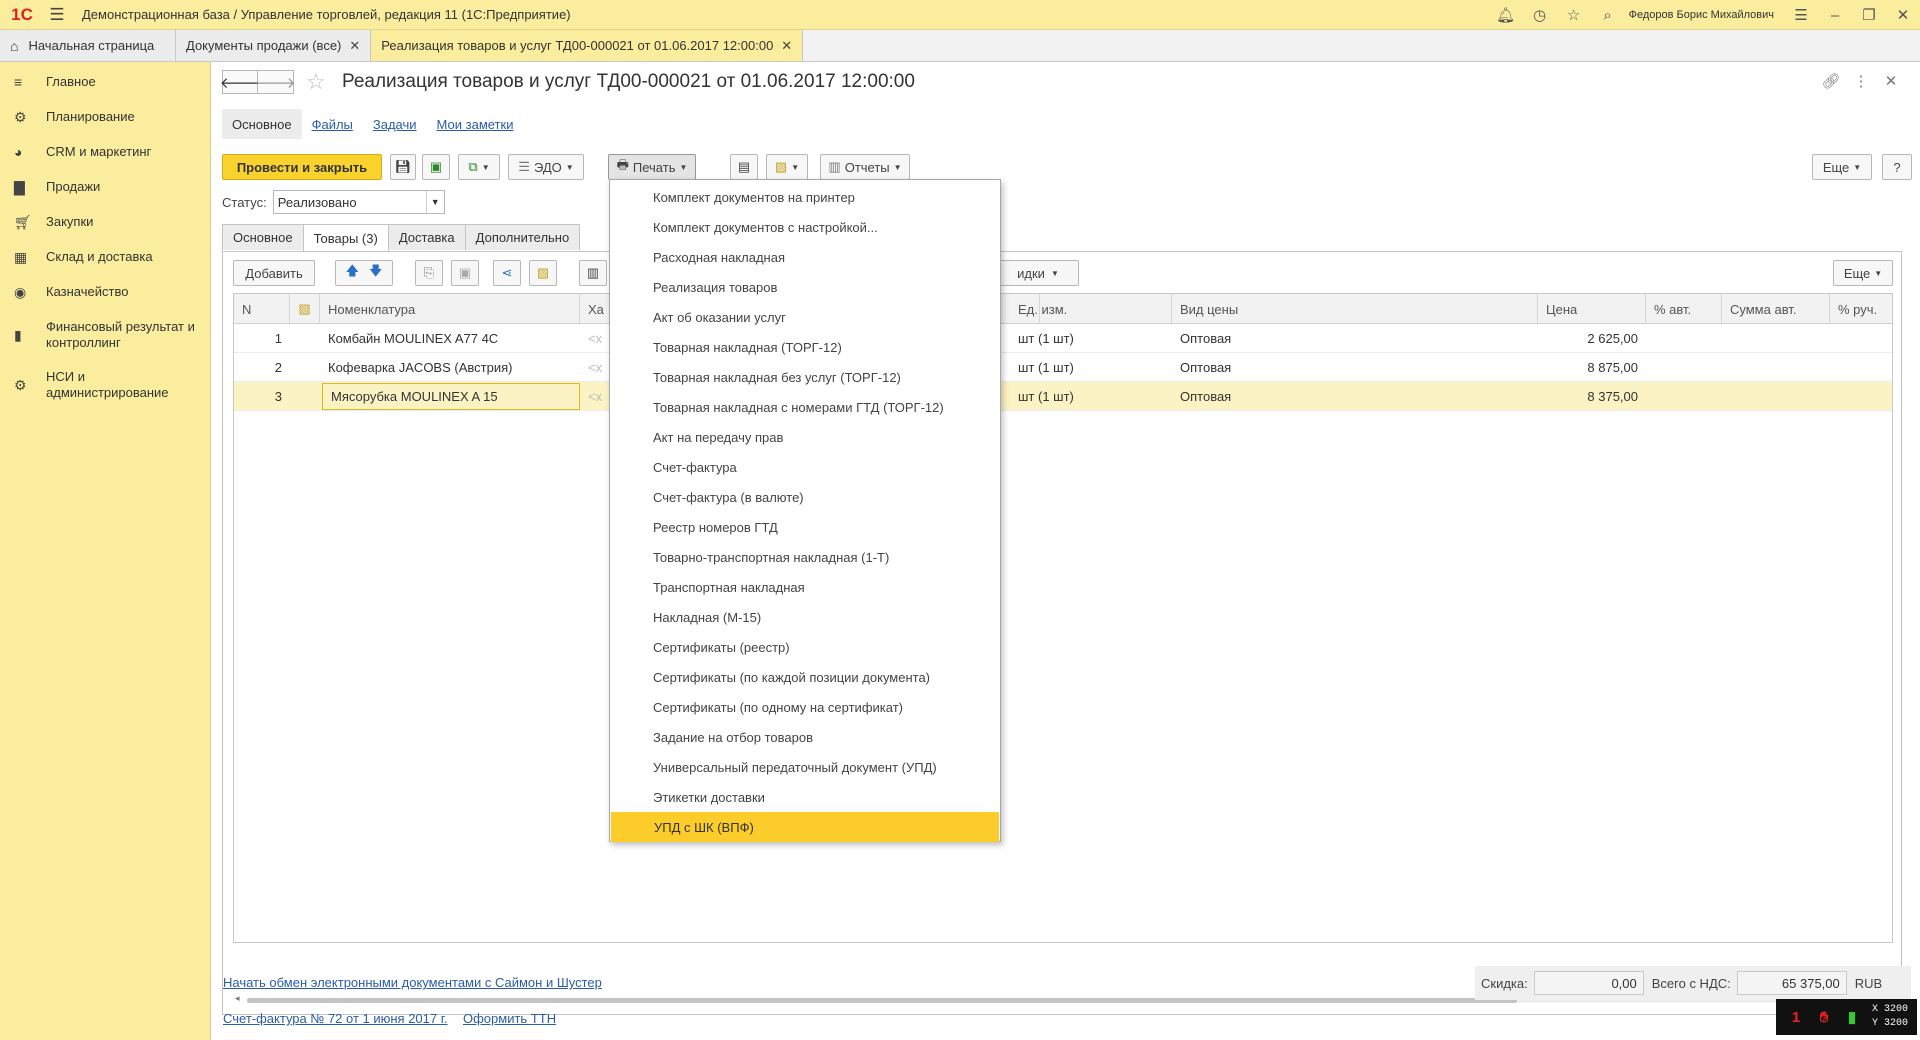 The height and width of the screenshot is (1040, 1920). I want to click on arrow-down-icon: 🡇, so click(375, 273).